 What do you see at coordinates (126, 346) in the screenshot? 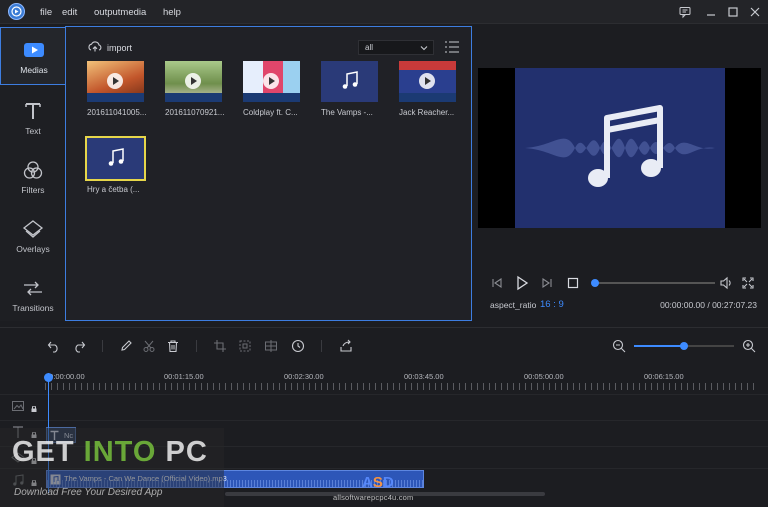
I see `edit-pencil-icon` at bounding box center [126, 346].